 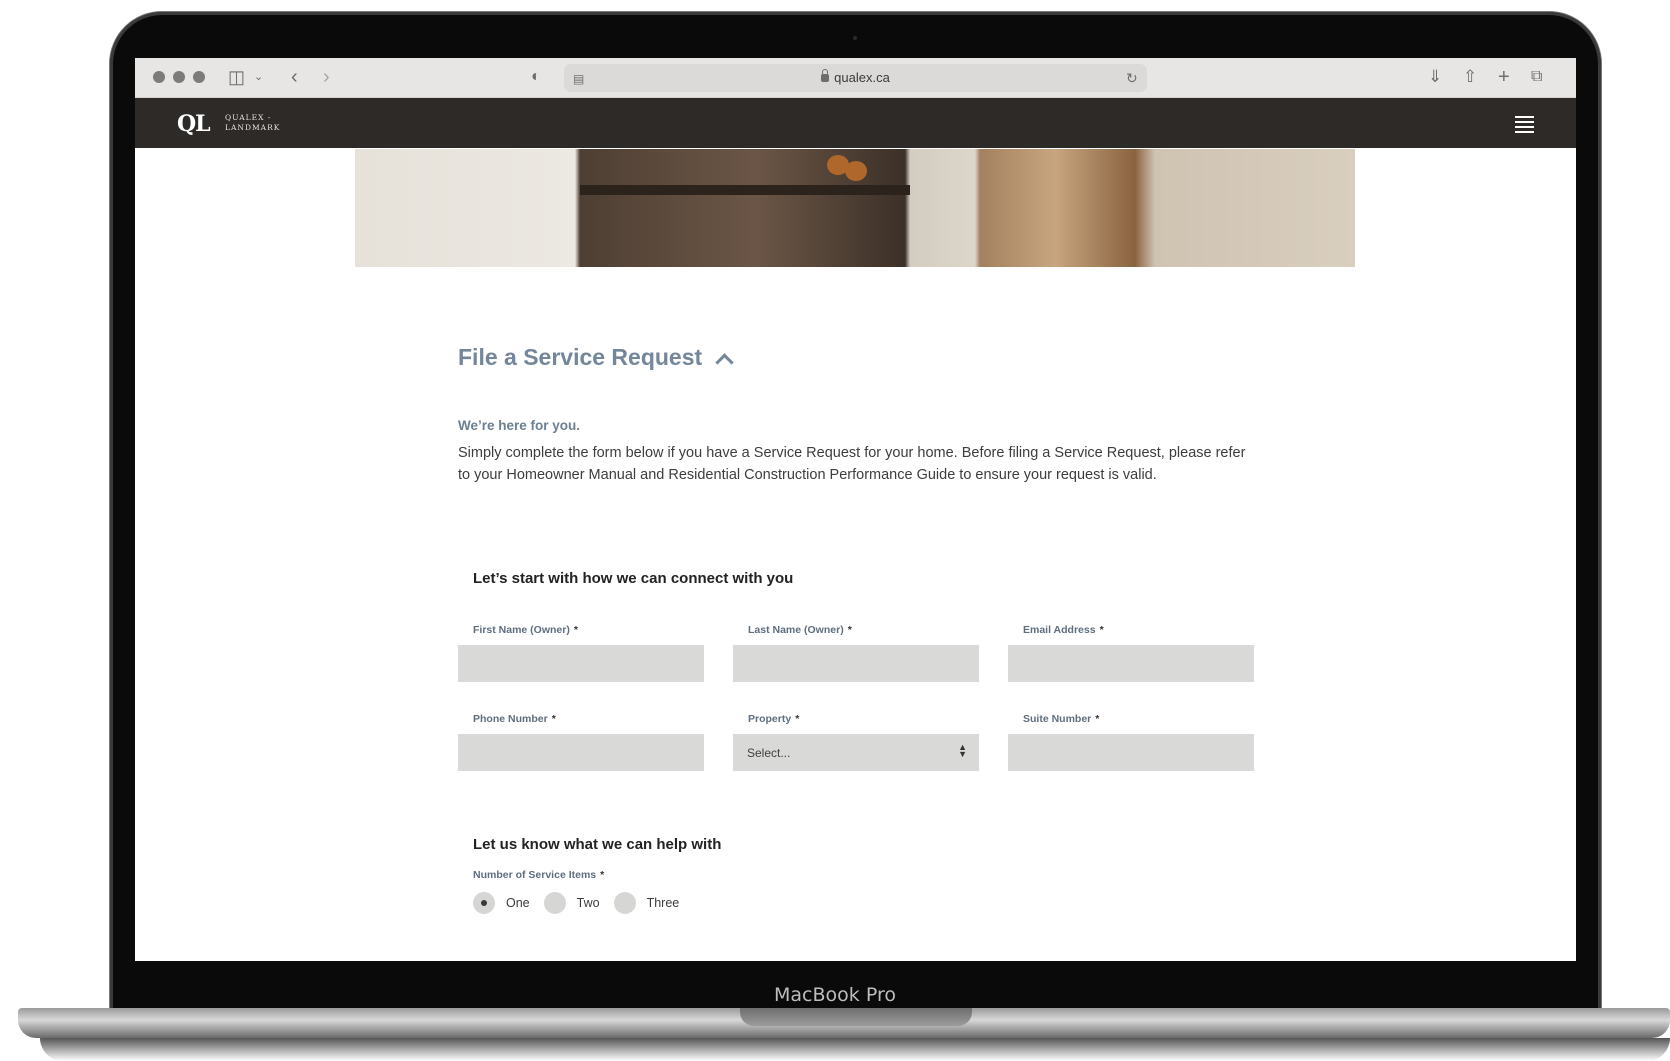 I want to click on suite-label: Suite Number *, so click(x=1061, y=719).